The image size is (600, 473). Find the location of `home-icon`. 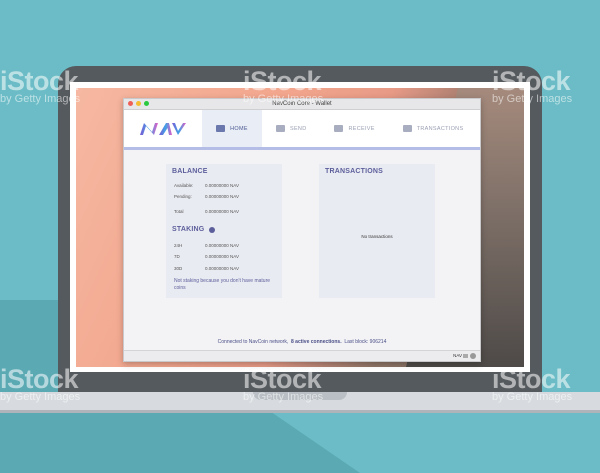

home-icon is located at coordinates (221, 128).